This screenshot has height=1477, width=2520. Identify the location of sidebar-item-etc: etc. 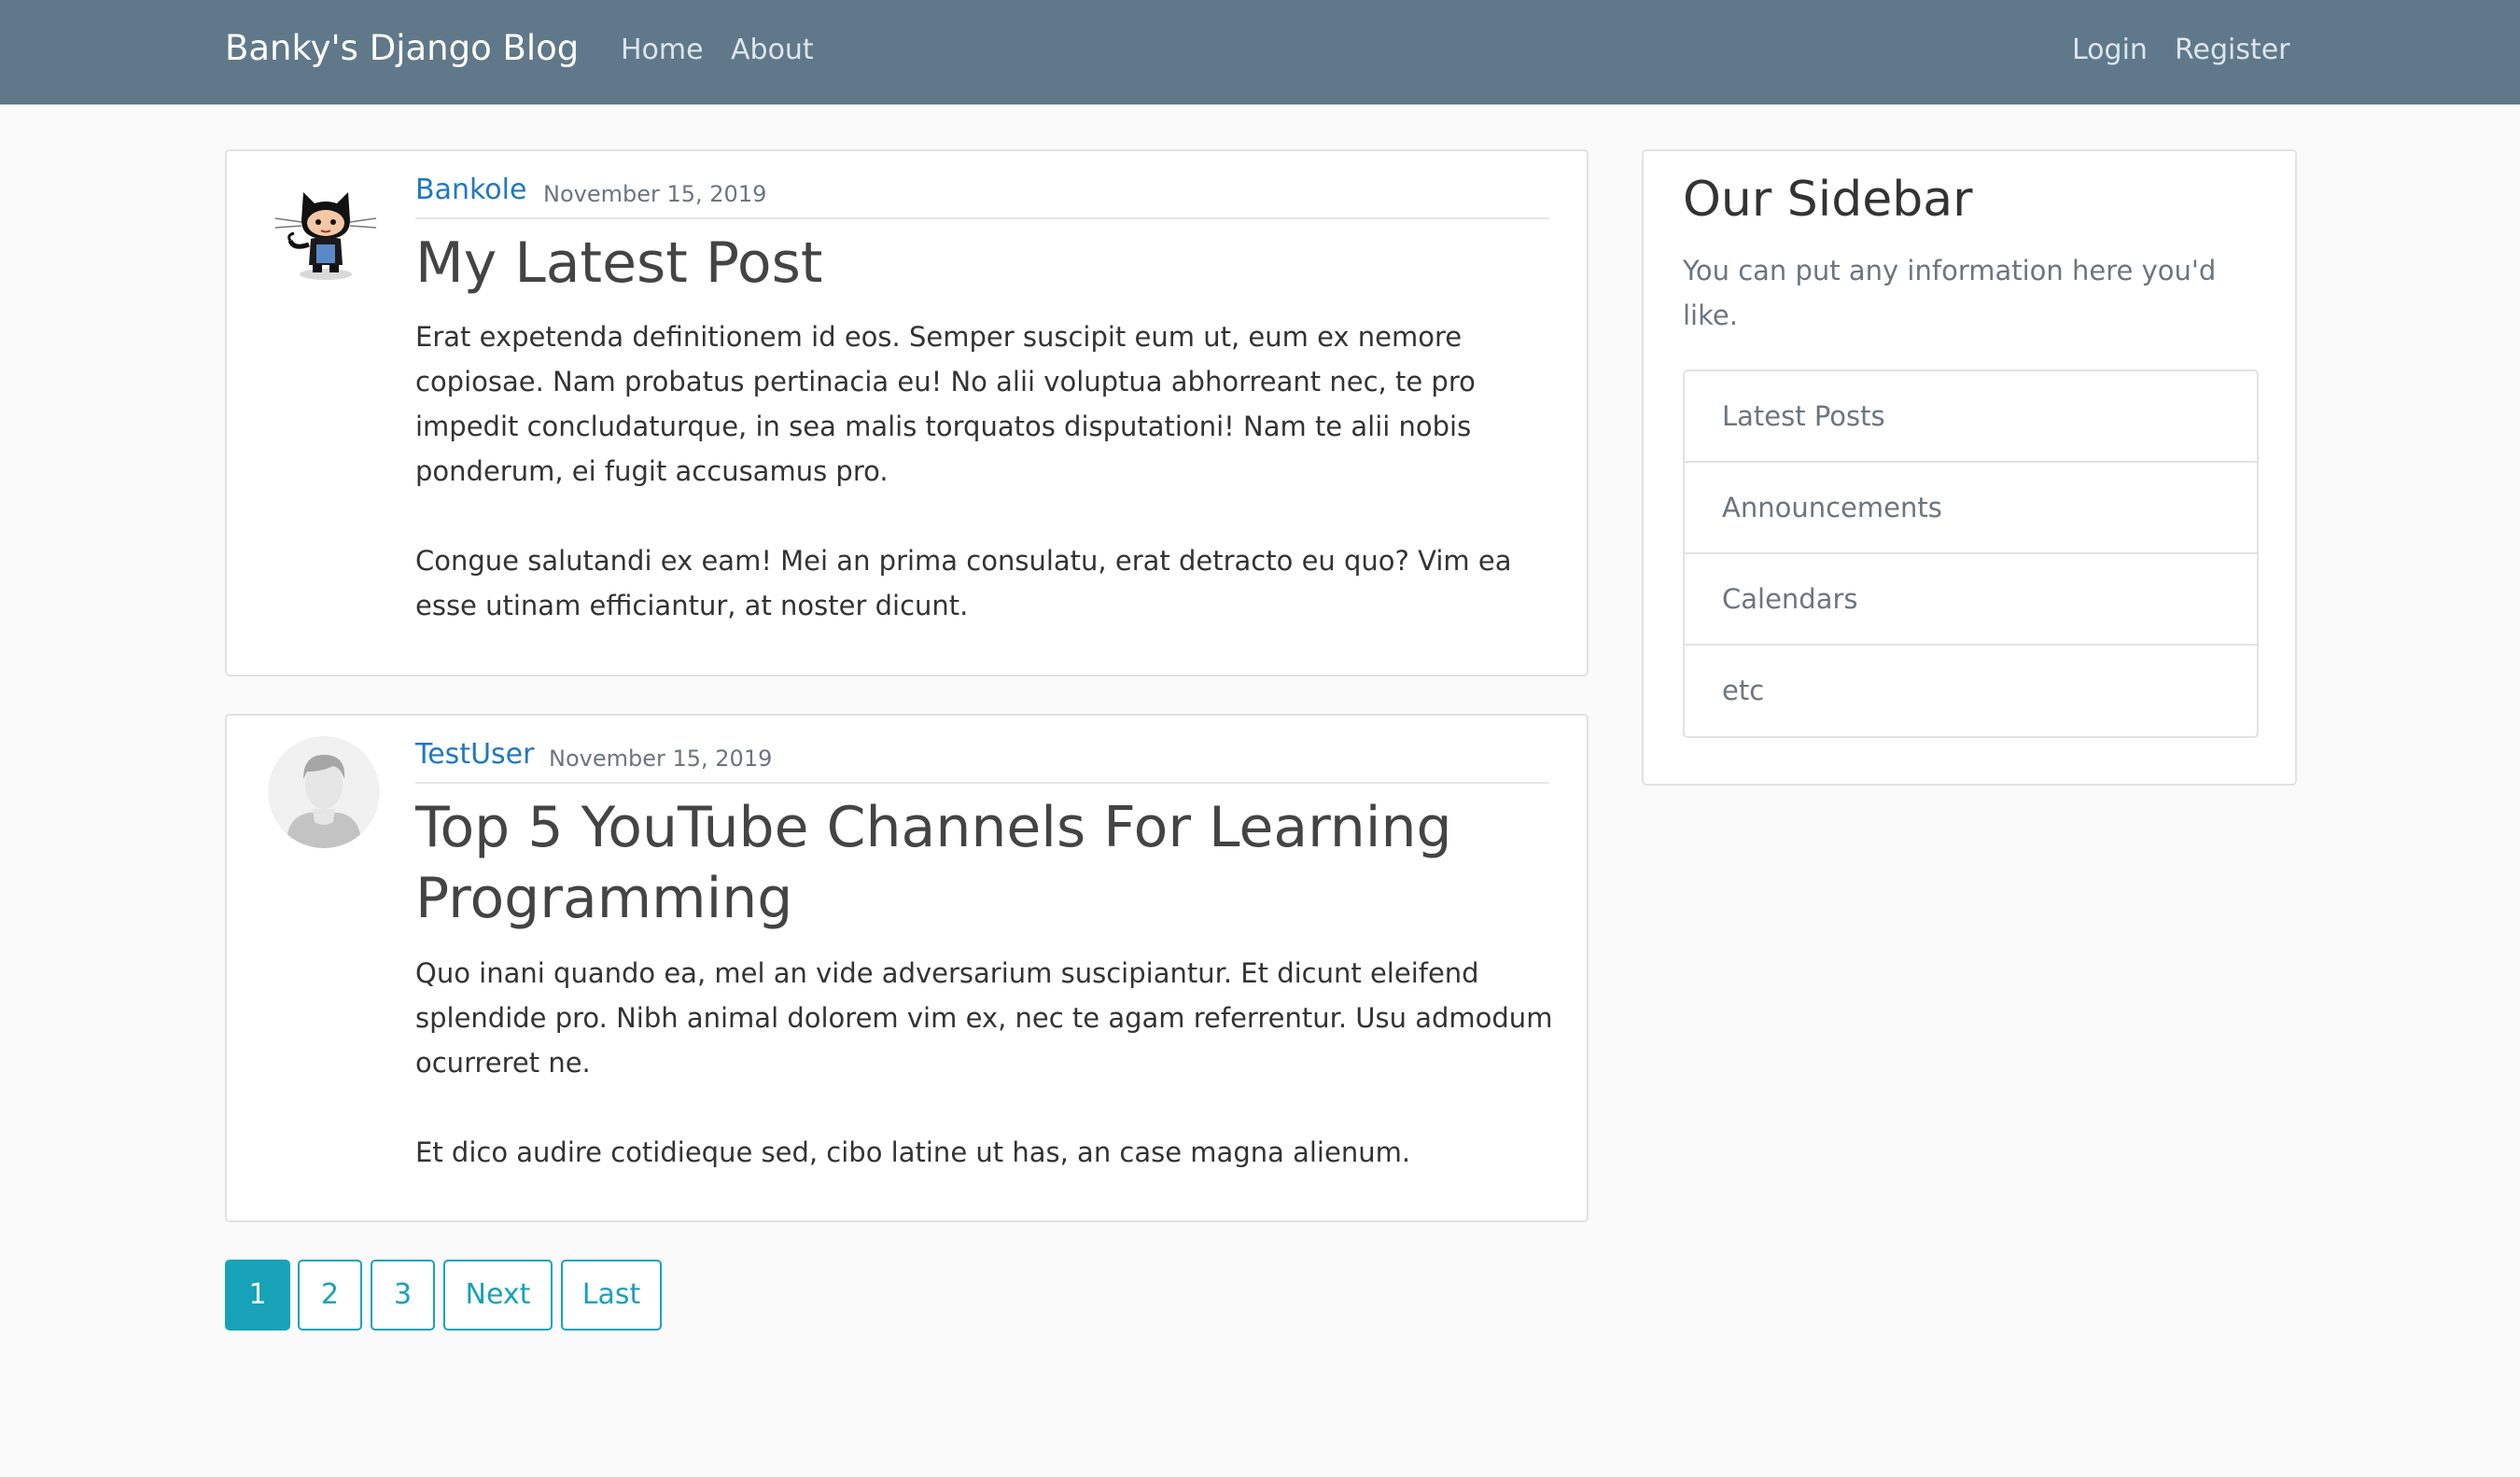
(1971, 691).